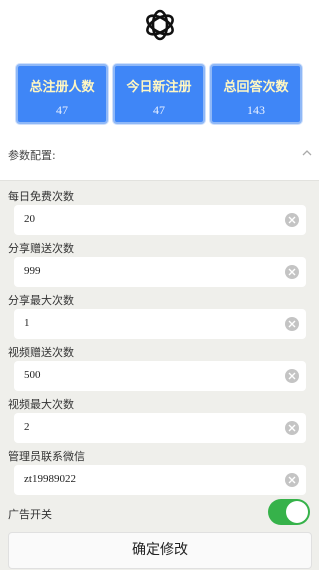 This screenshot has height=570, width=320. What do you see at coordinates (32, 271) in the screenshot?
I see `field-value: 999` at bounding box center [32, 271].